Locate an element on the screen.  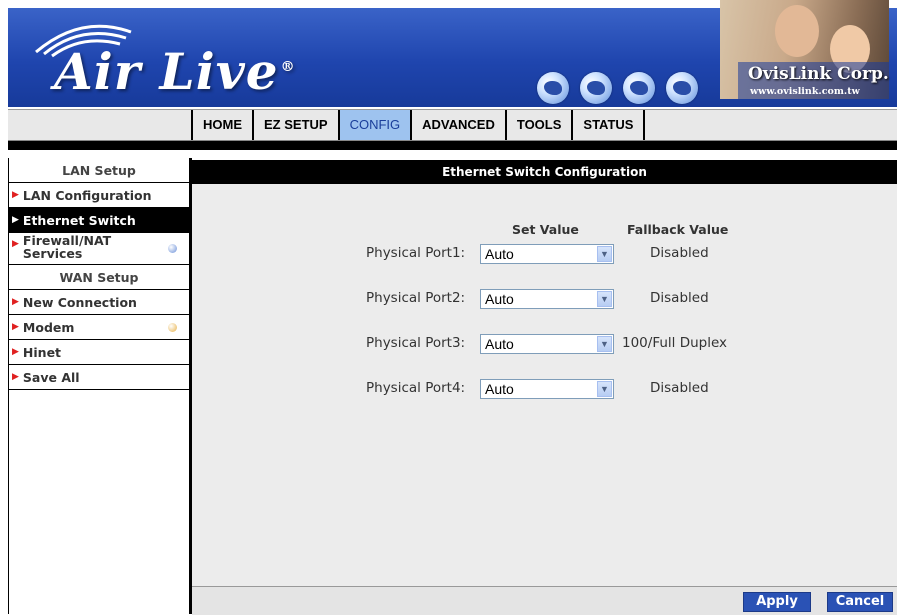
sidebar-item-label: New Connection is located at coordinates (79, 302).